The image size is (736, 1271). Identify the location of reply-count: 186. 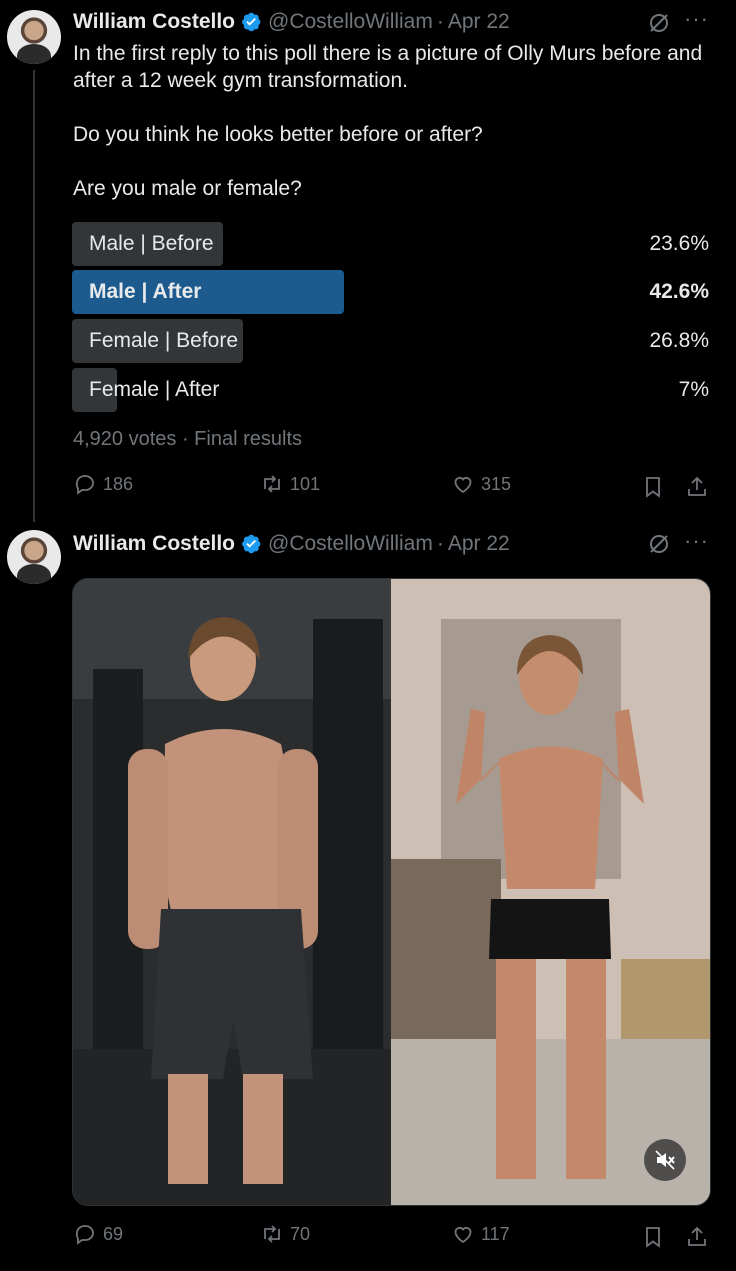
(118, 483).